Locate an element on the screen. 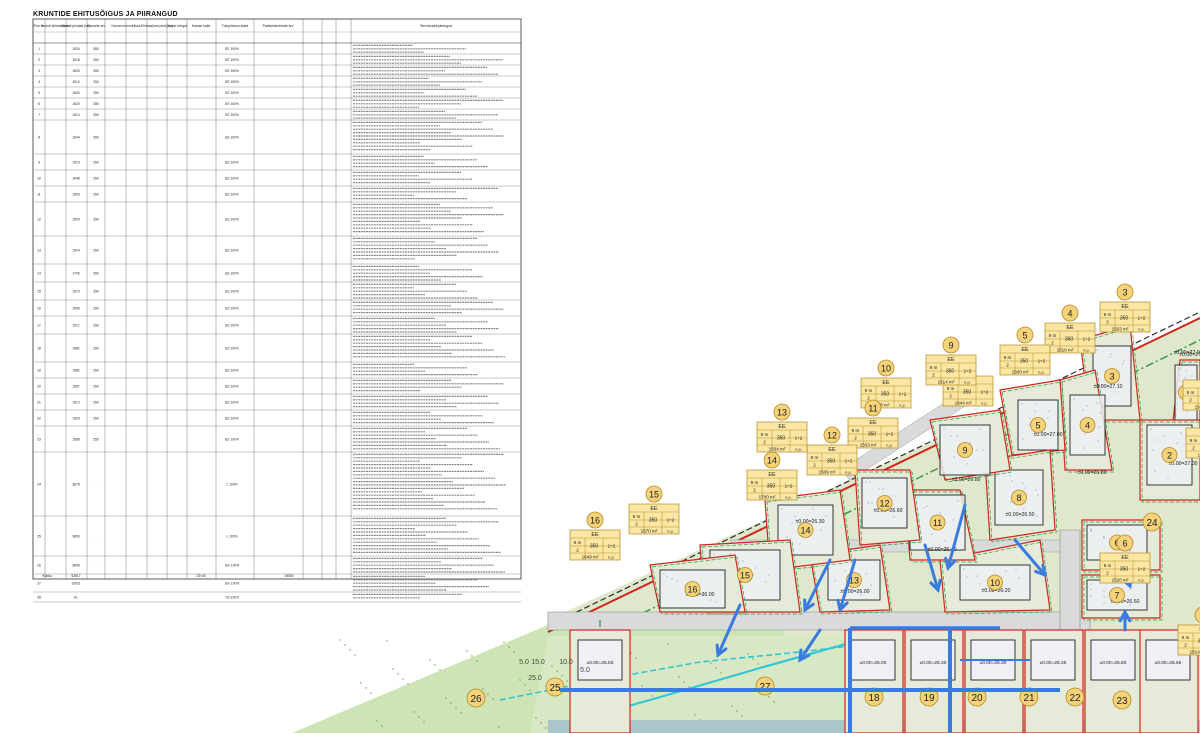 The height and width of the screenshot is (733, 1200). table-cell-area: 1582 is located at coordinates (76, 370).